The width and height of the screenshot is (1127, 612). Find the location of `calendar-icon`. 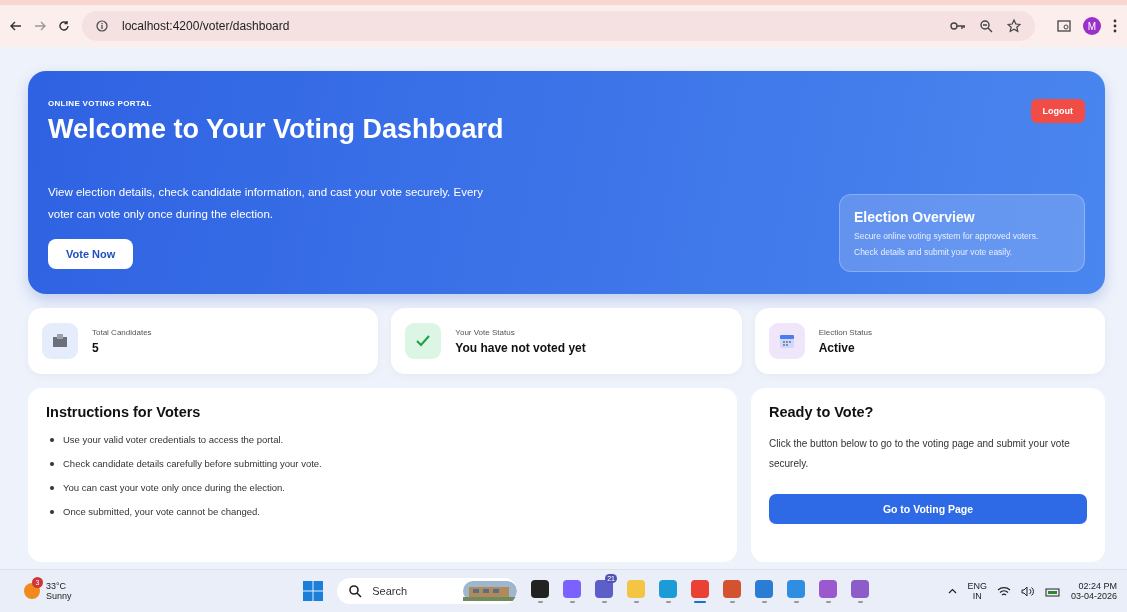

calendar-icon is located at coordinates (786, 341).